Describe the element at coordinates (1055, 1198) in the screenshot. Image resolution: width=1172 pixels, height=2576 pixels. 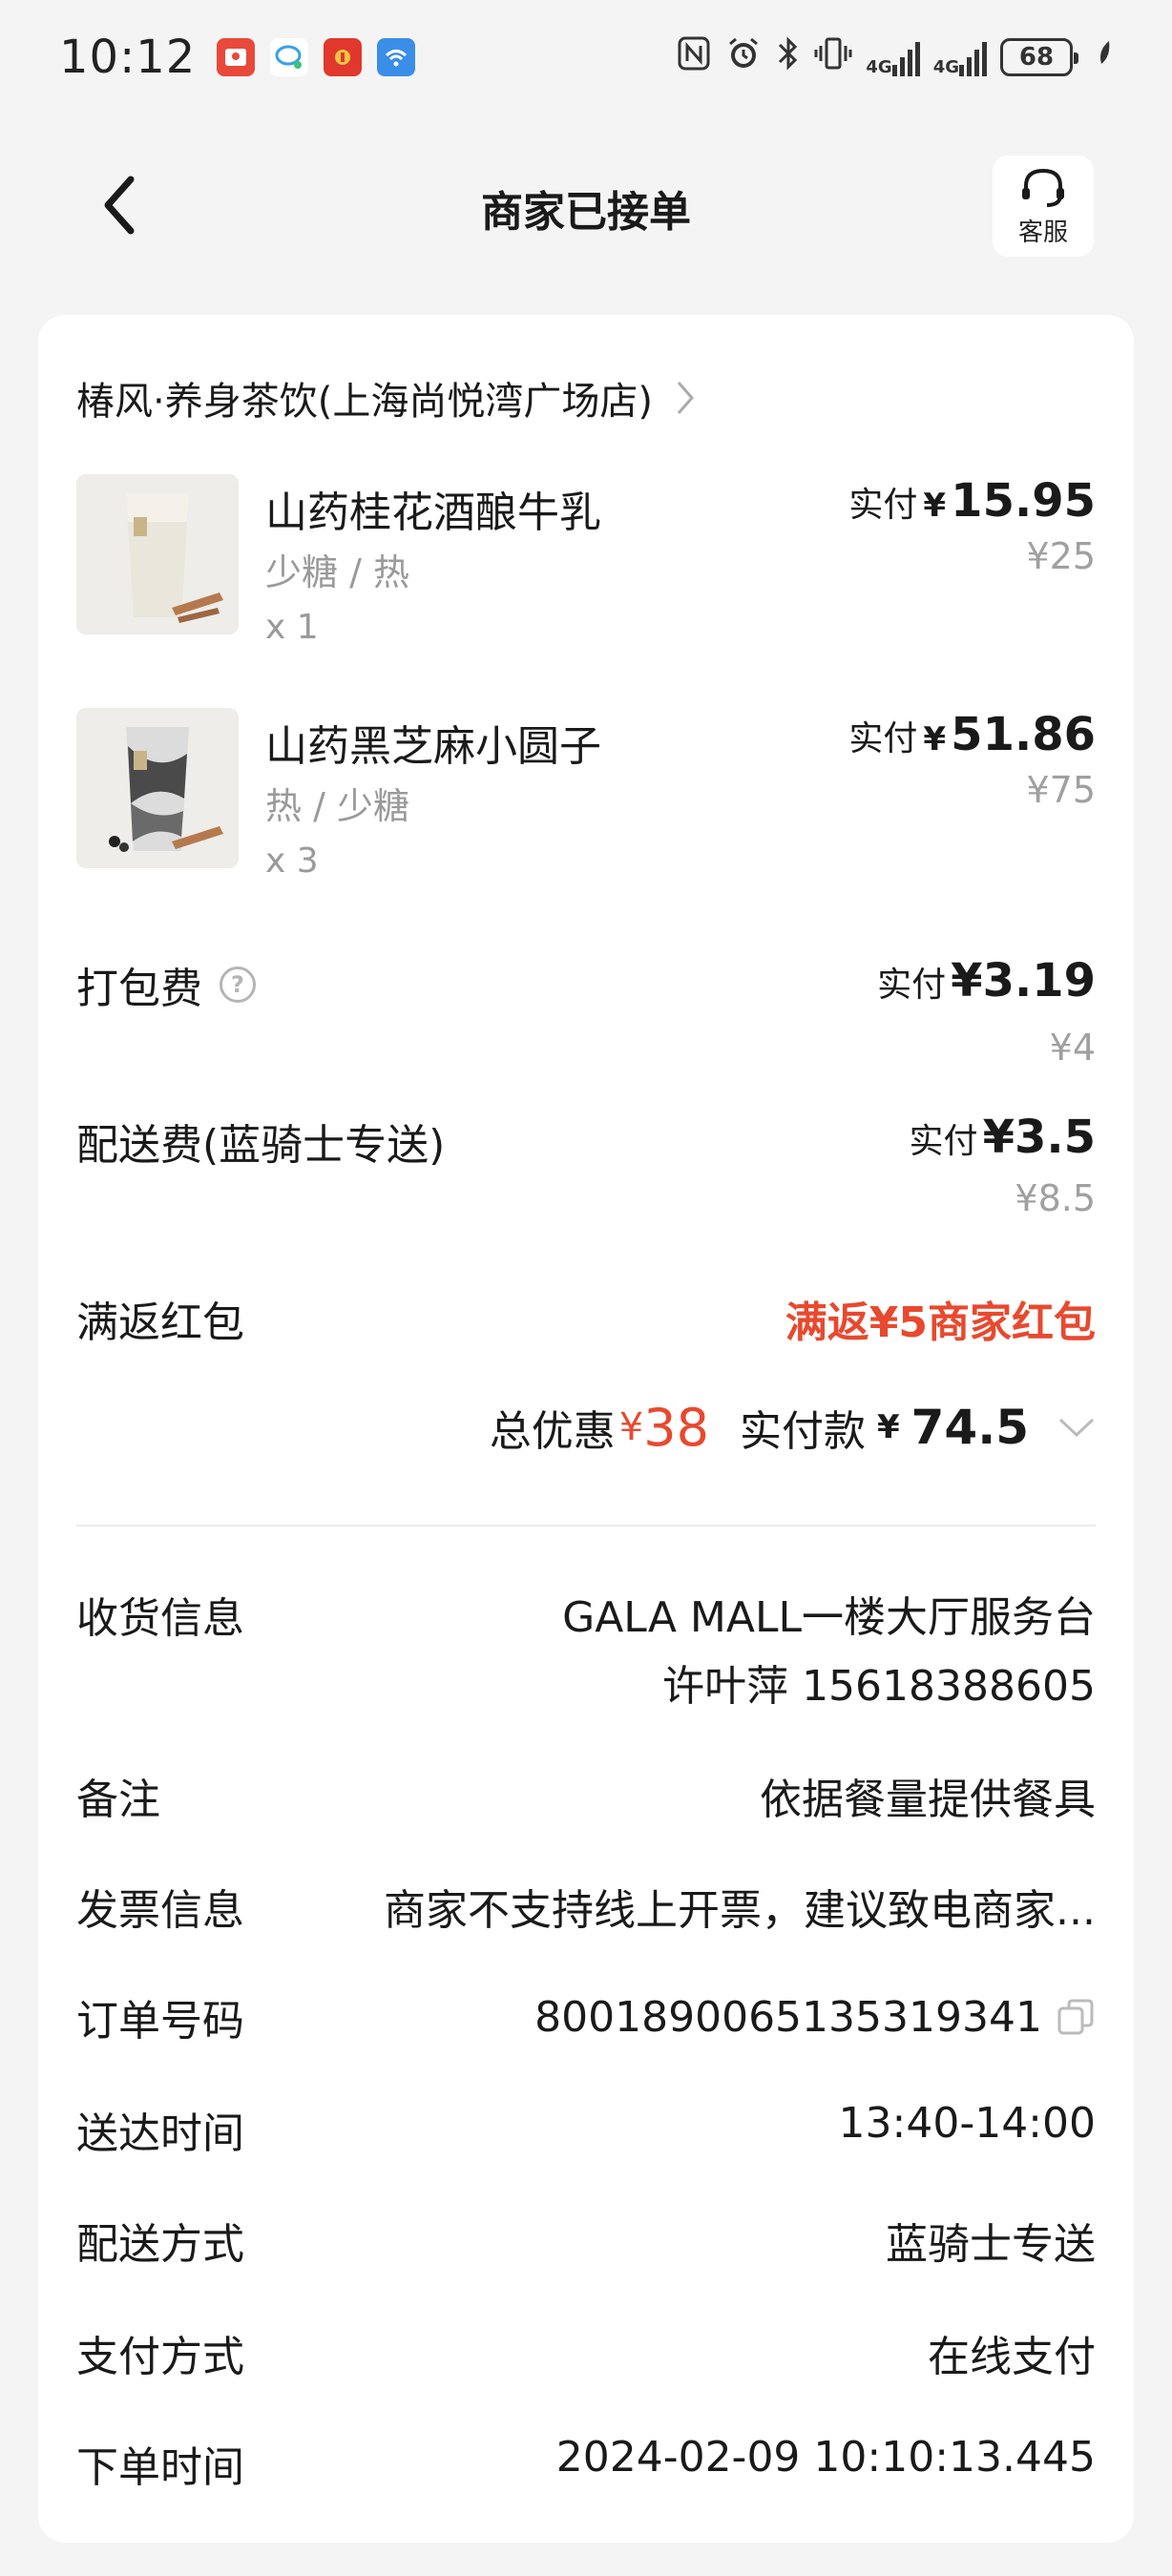
I see `delivery-fee-original: ¥8.5` at that location.